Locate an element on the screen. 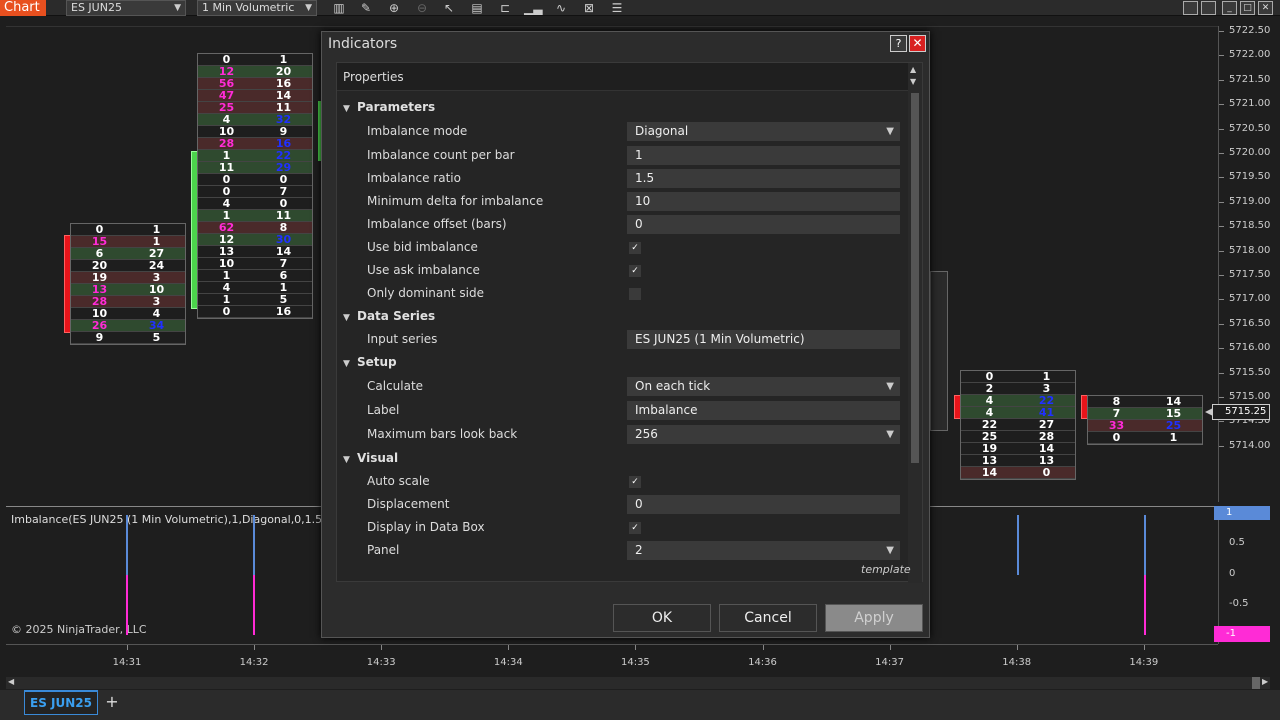 This screenshot has width=1280, height=720. chart-window-tab: Chart is located at coordinates (23, 8).